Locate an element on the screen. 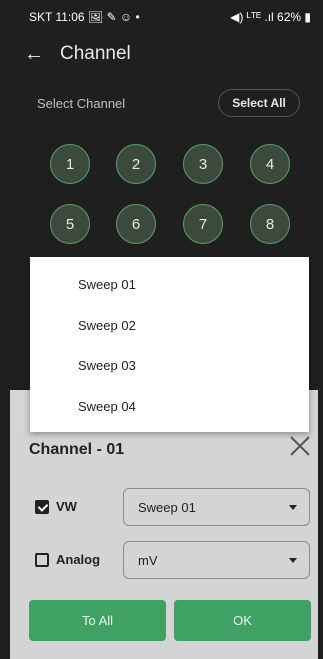 The width and height of the screenshot is (323, 659). channel-button-8: 8 is located at coordinates (270, 224).